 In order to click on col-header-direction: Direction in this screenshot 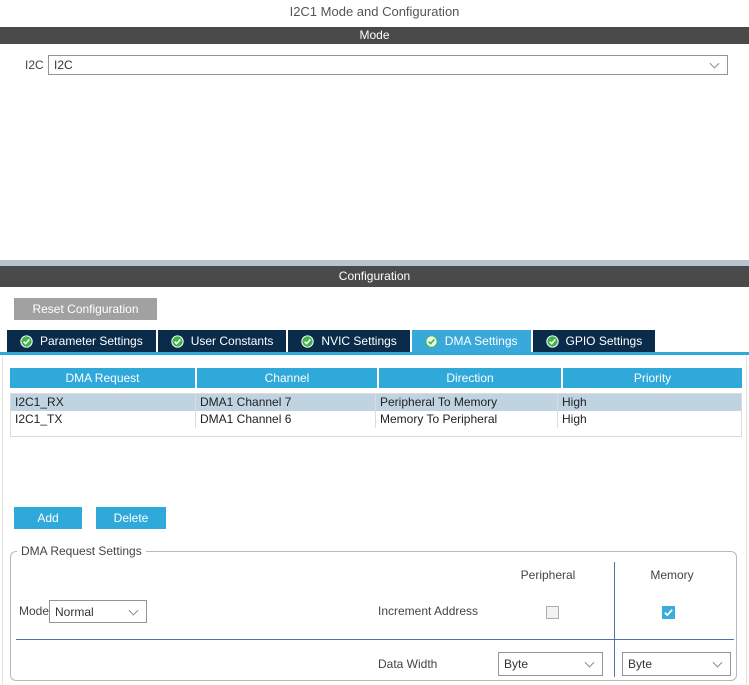, I will do `click(470, 378)`.